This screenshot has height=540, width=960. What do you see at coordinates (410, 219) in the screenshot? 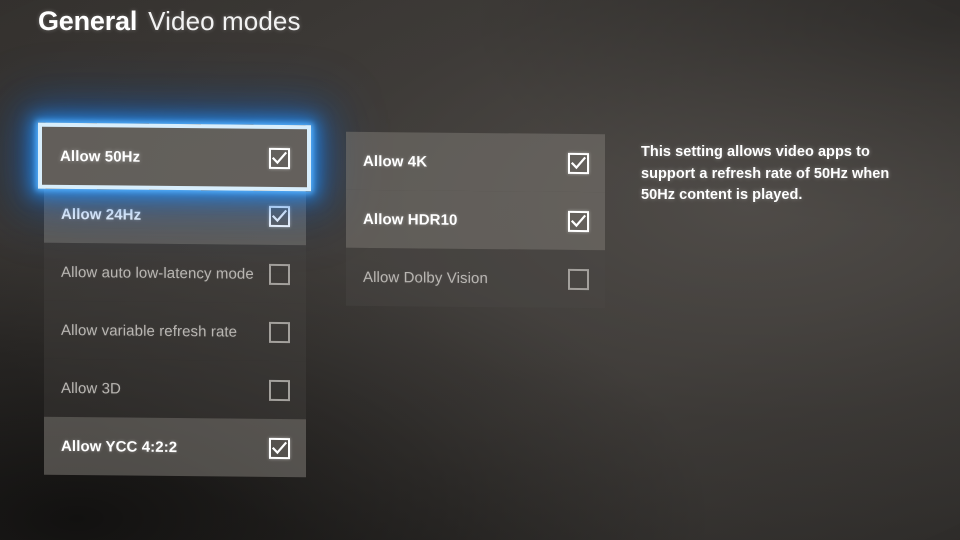
I see `settings-row-label: Allow HDR10` at bounding box center [410, 219].